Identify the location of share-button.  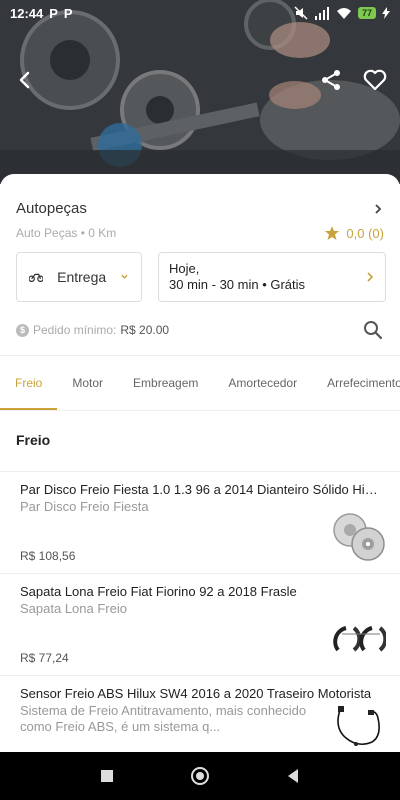
(331, 80).